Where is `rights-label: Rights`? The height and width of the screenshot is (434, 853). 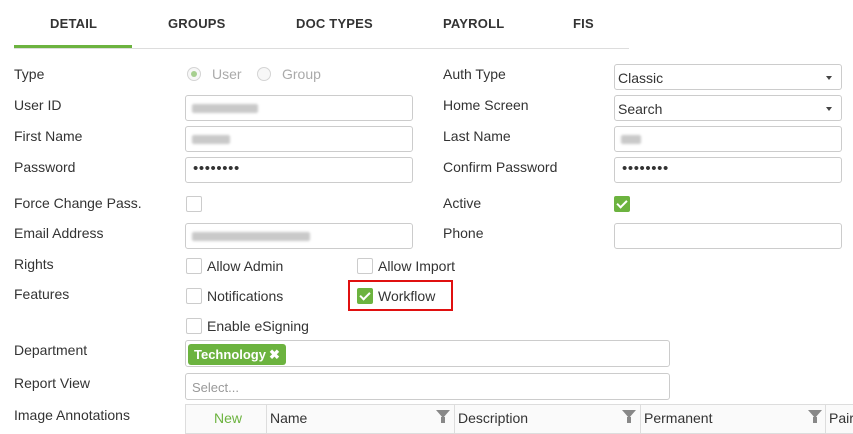 rights-label: Rights is located at coordinates (34, 264).